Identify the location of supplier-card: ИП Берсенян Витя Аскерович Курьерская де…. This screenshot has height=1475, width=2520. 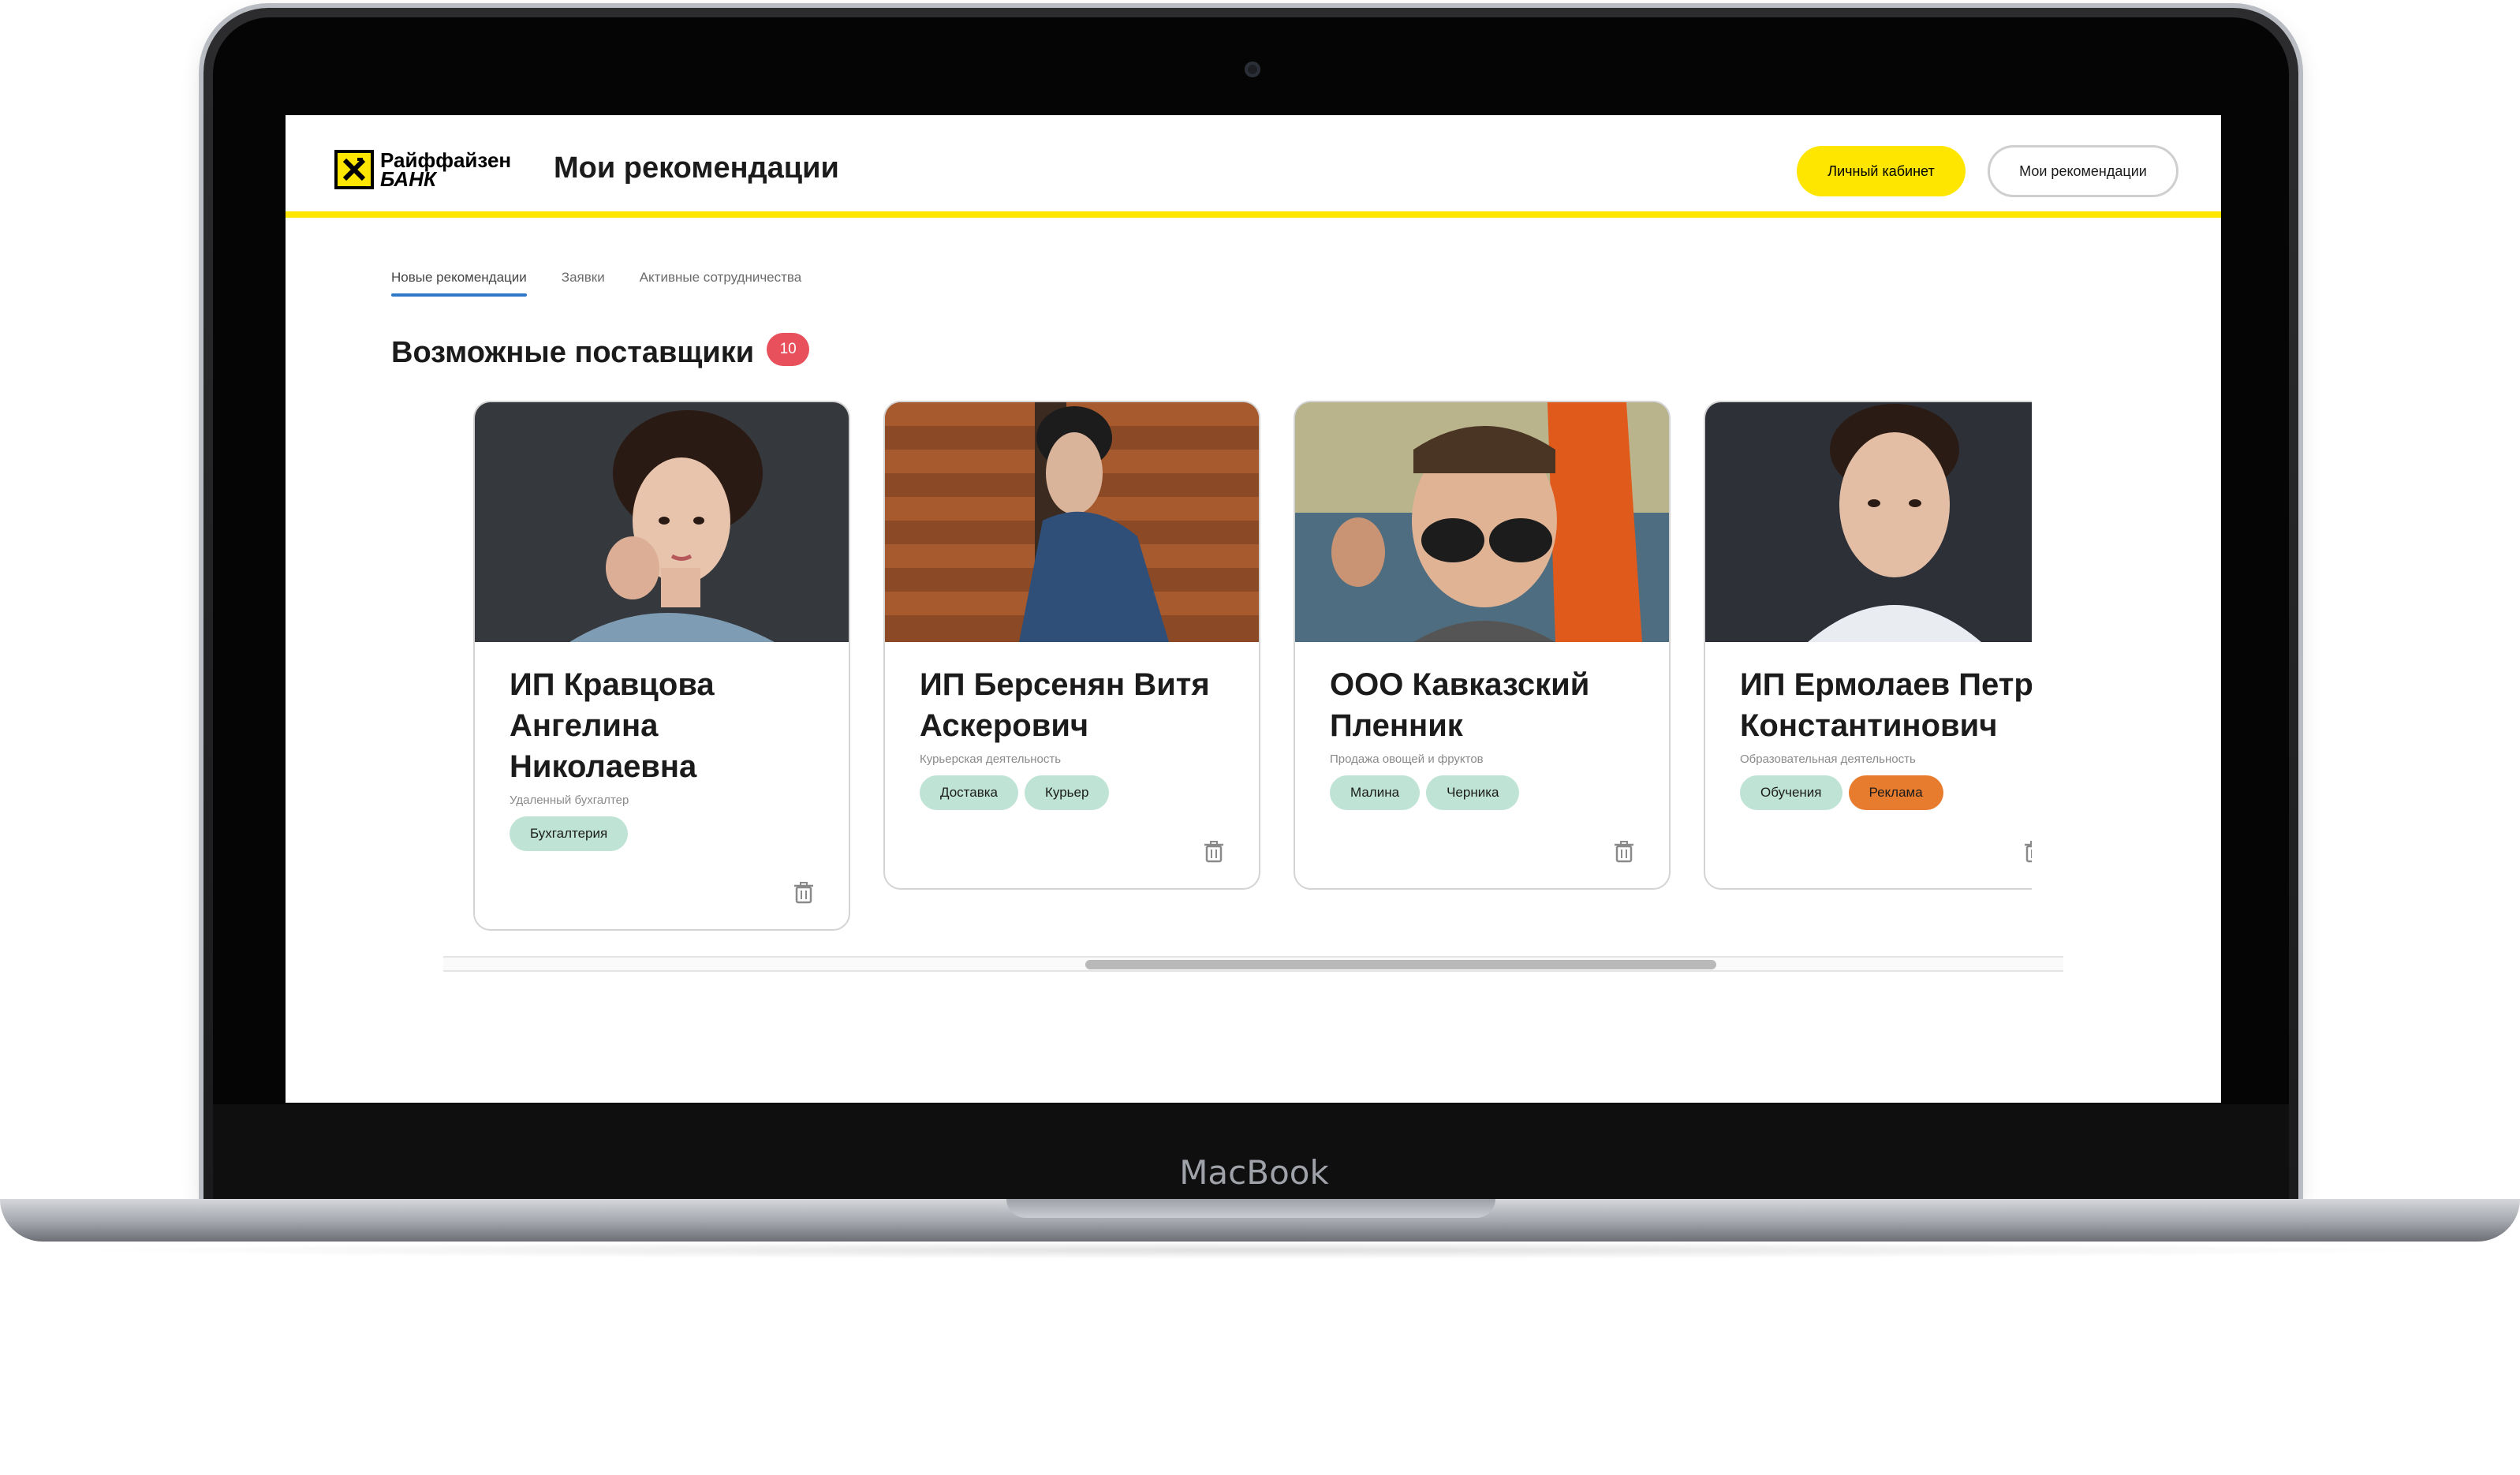
(1071, 646).